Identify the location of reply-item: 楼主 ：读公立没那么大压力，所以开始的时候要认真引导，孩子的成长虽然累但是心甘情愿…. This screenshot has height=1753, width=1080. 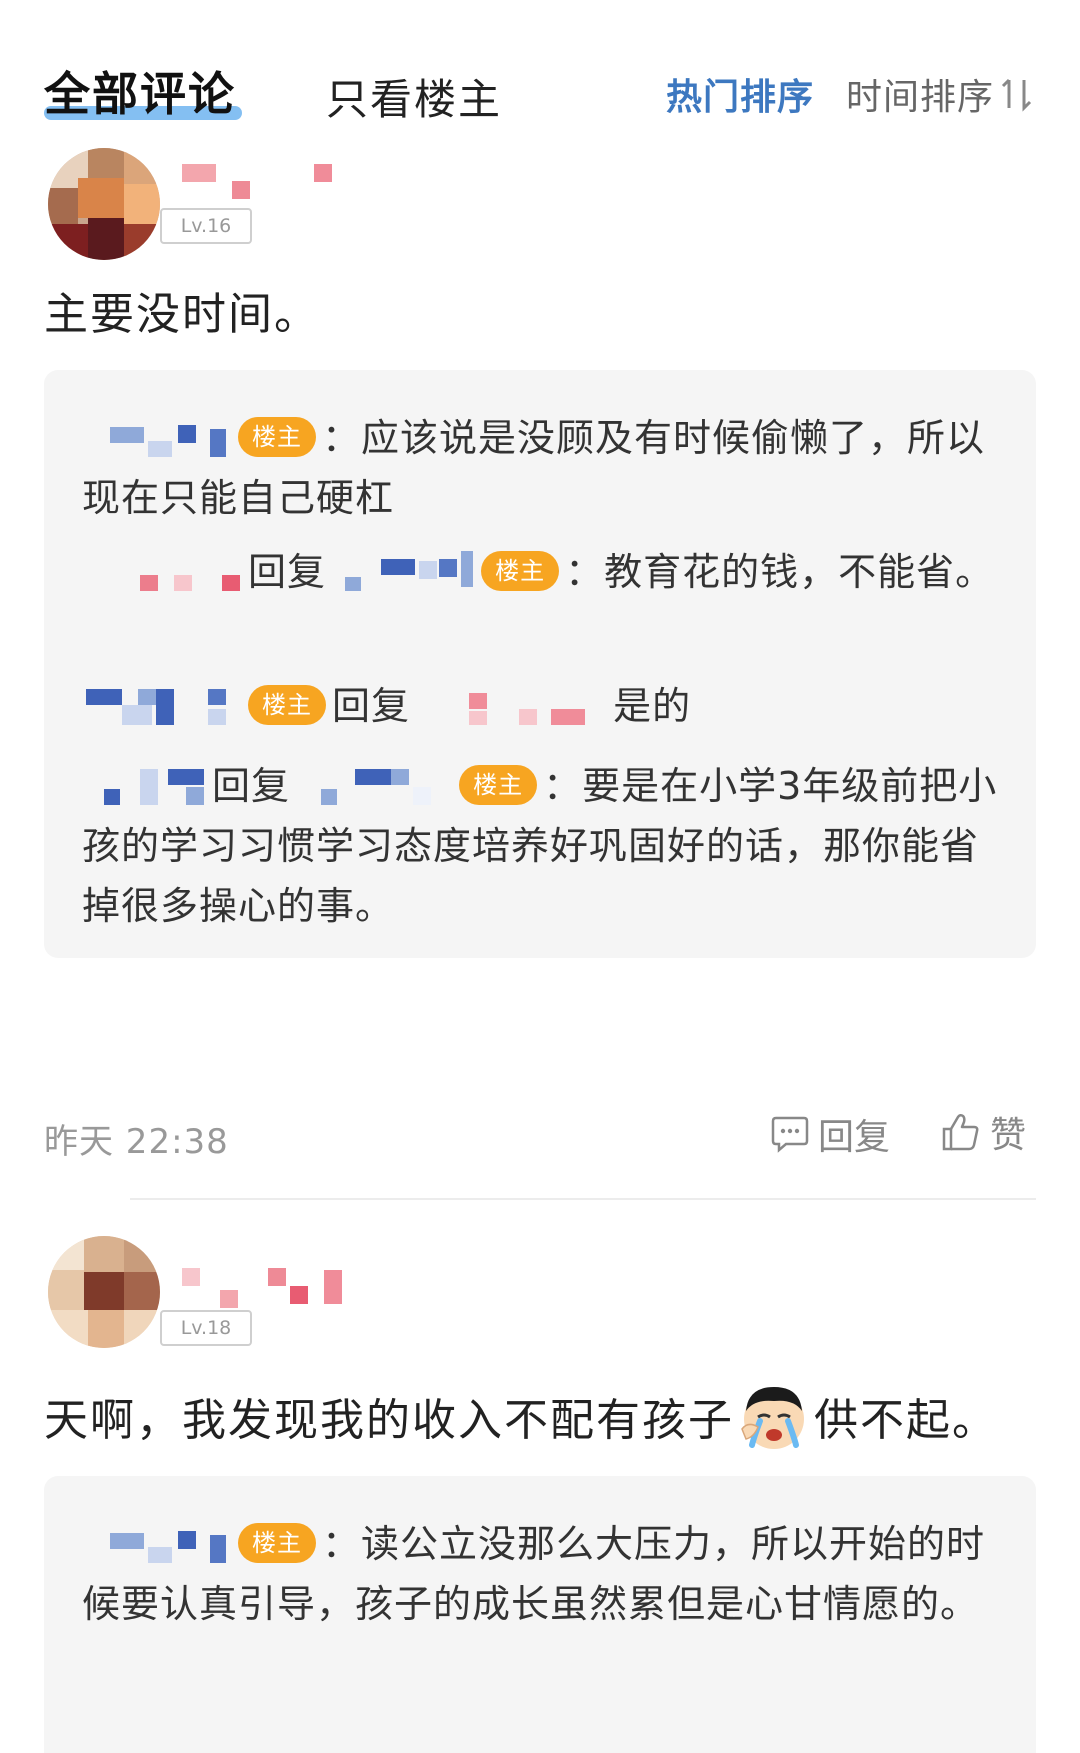
(547, 1574).